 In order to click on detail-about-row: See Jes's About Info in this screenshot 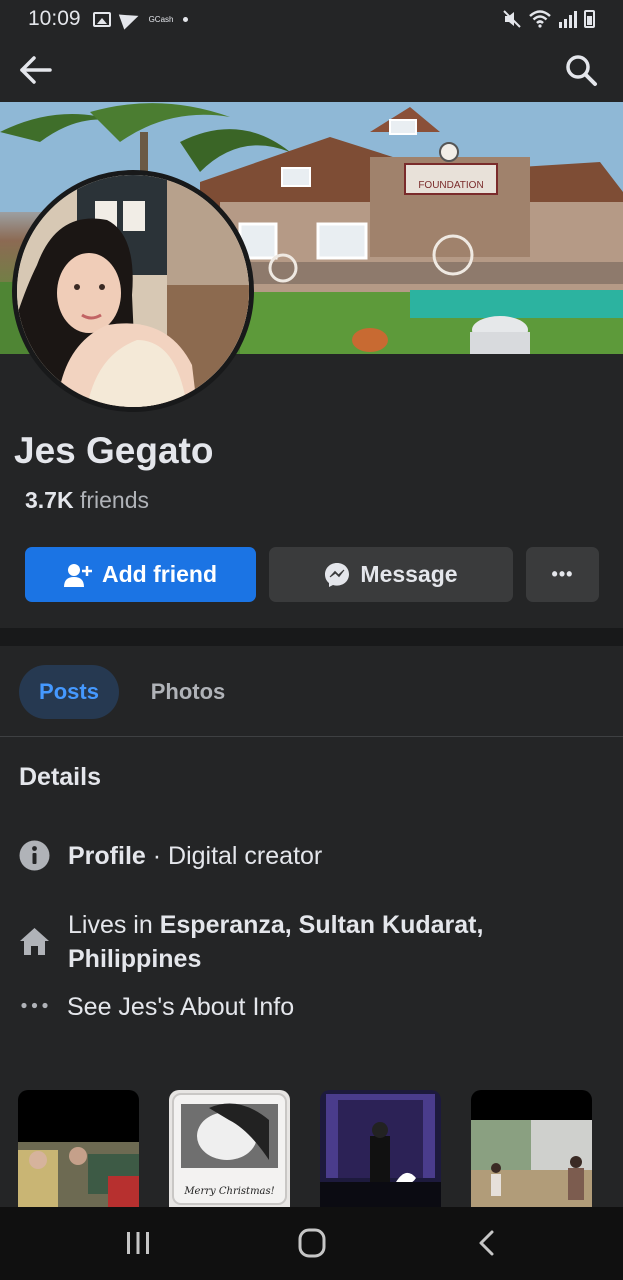, I will do `click(156, 1007)`.